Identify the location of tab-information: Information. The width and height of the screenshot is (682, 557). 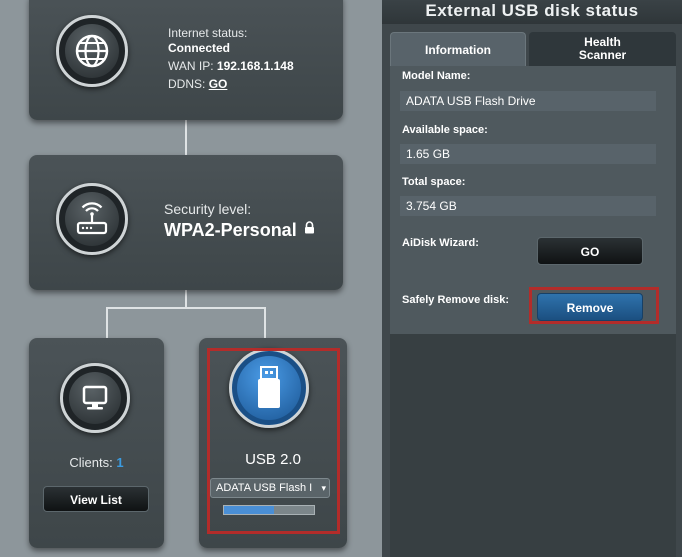
(458, 49).